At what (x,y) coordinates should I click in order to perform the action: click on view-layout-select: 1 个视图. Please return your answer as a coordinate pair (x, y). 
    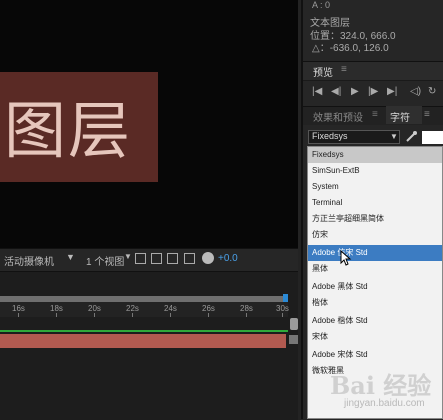
    Looking at the image, I should click on (105, 260).